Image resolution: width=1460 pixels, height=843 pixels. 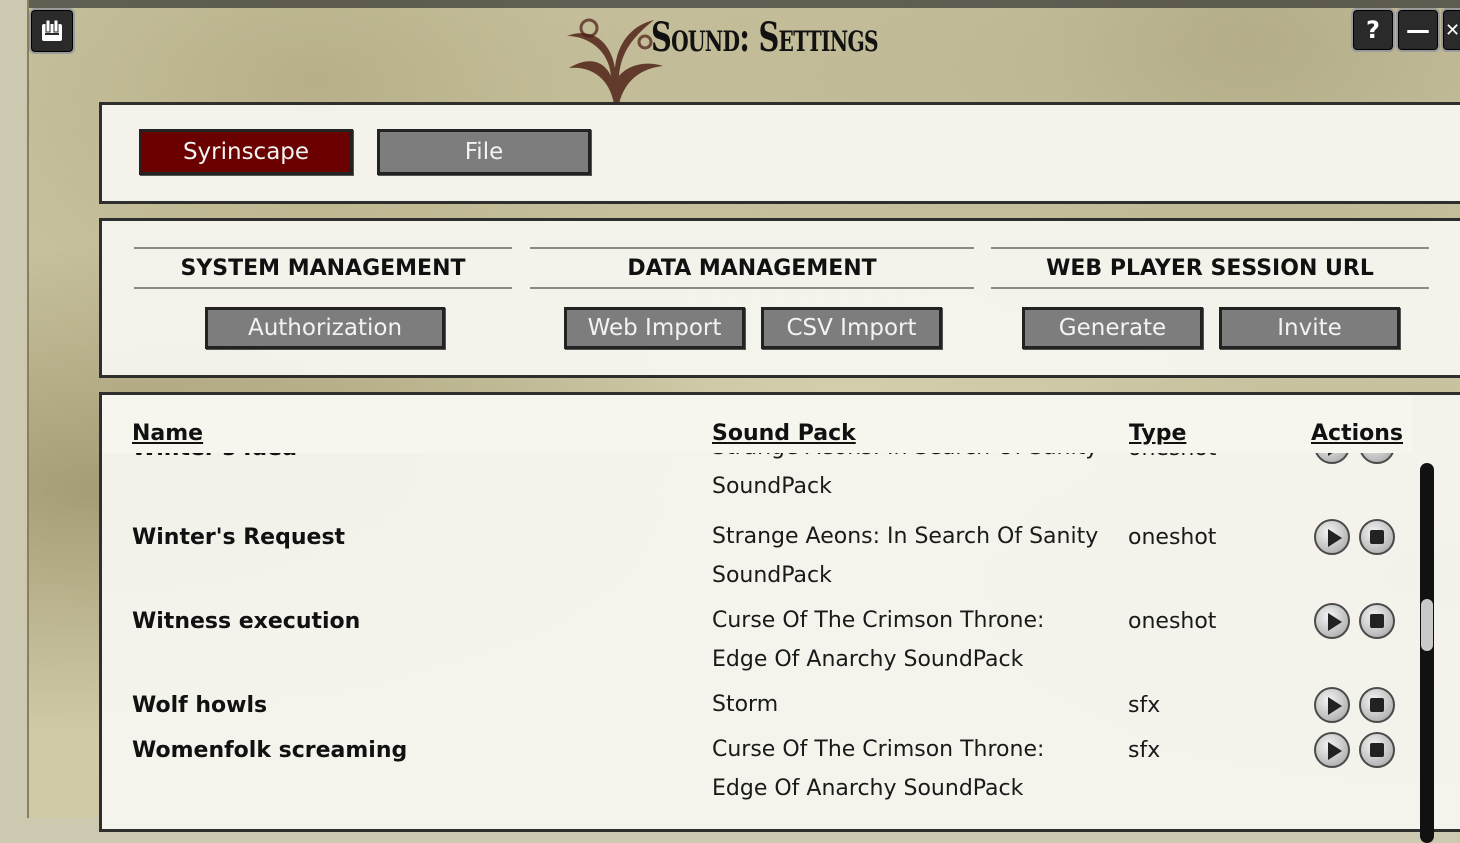 I want to click on window-title: Sound: Settings, so click(x=765, y=37).